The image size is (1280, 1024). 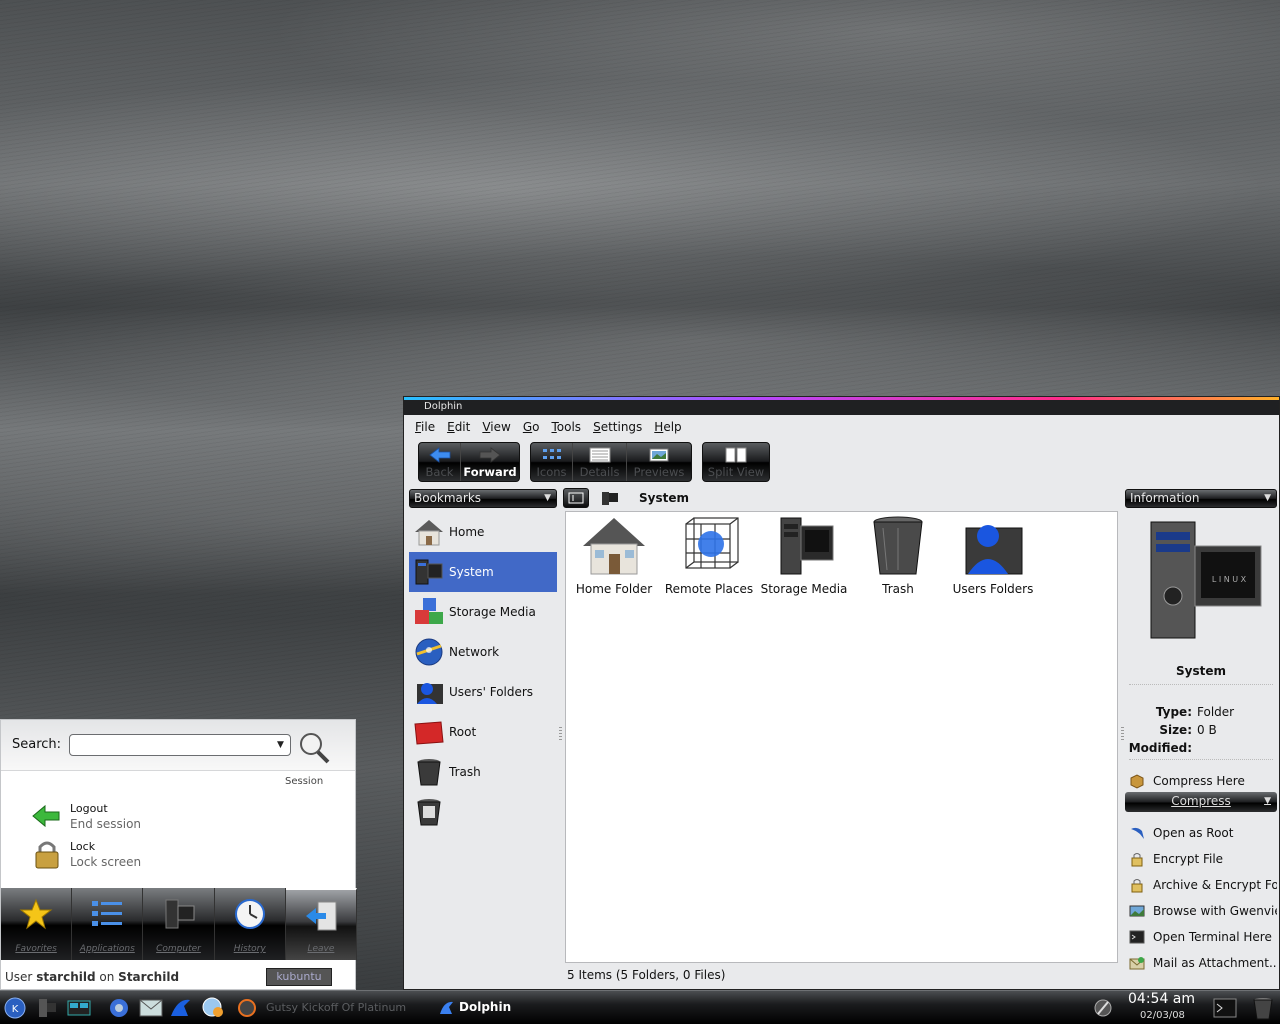 I want to click on bookmark-label: Home, so click(x=467, y=532).